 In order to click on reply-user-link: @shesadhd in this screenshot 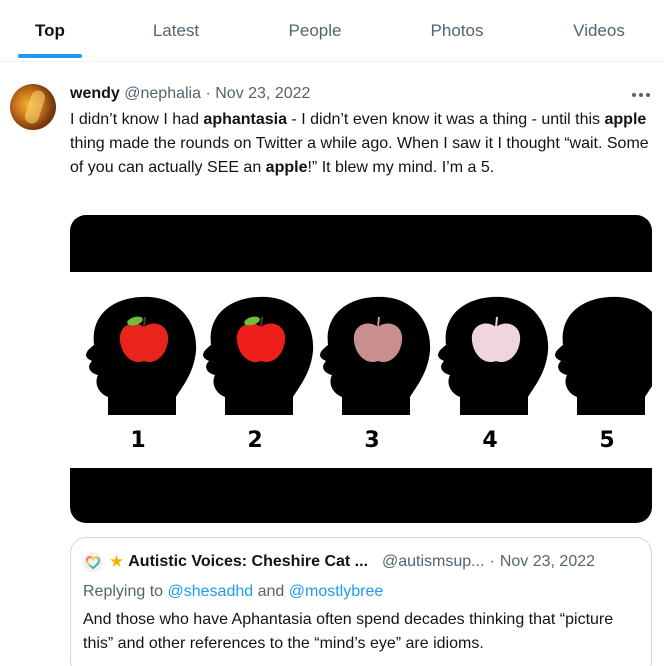, I will do `click(211, 591)`.